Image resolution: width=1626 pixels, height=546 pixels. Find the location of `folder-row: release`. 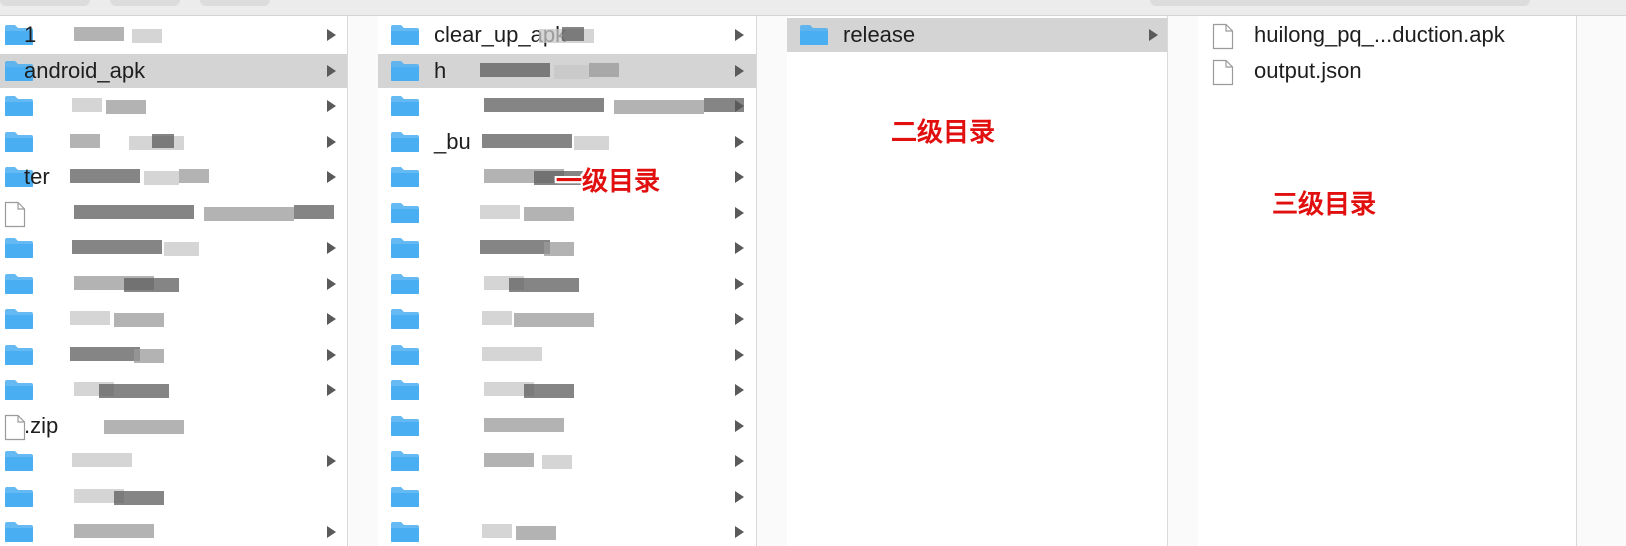

folder-row: release is located at coordinates (977, 35).